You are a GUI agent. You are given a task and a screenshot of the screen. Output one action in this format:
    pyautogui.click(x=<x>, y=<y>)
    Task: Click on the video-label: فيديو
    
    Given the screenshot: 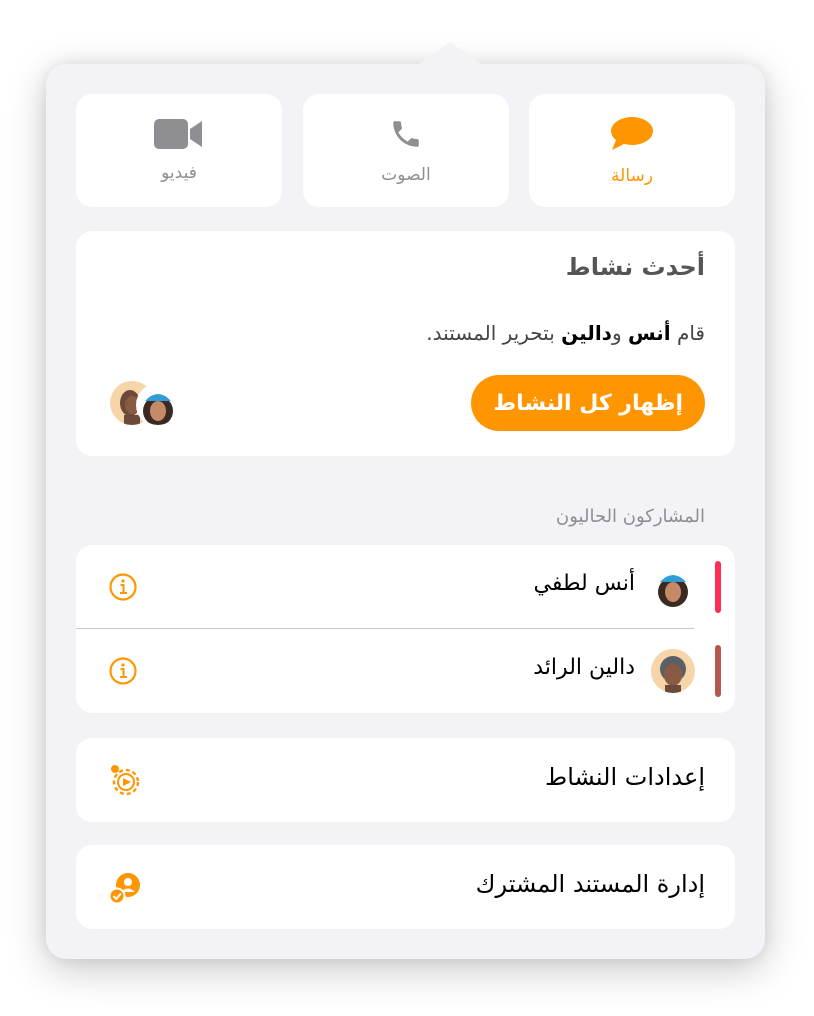 What is the action you would take?
    pyautogui.click(x=179, y=172)
    